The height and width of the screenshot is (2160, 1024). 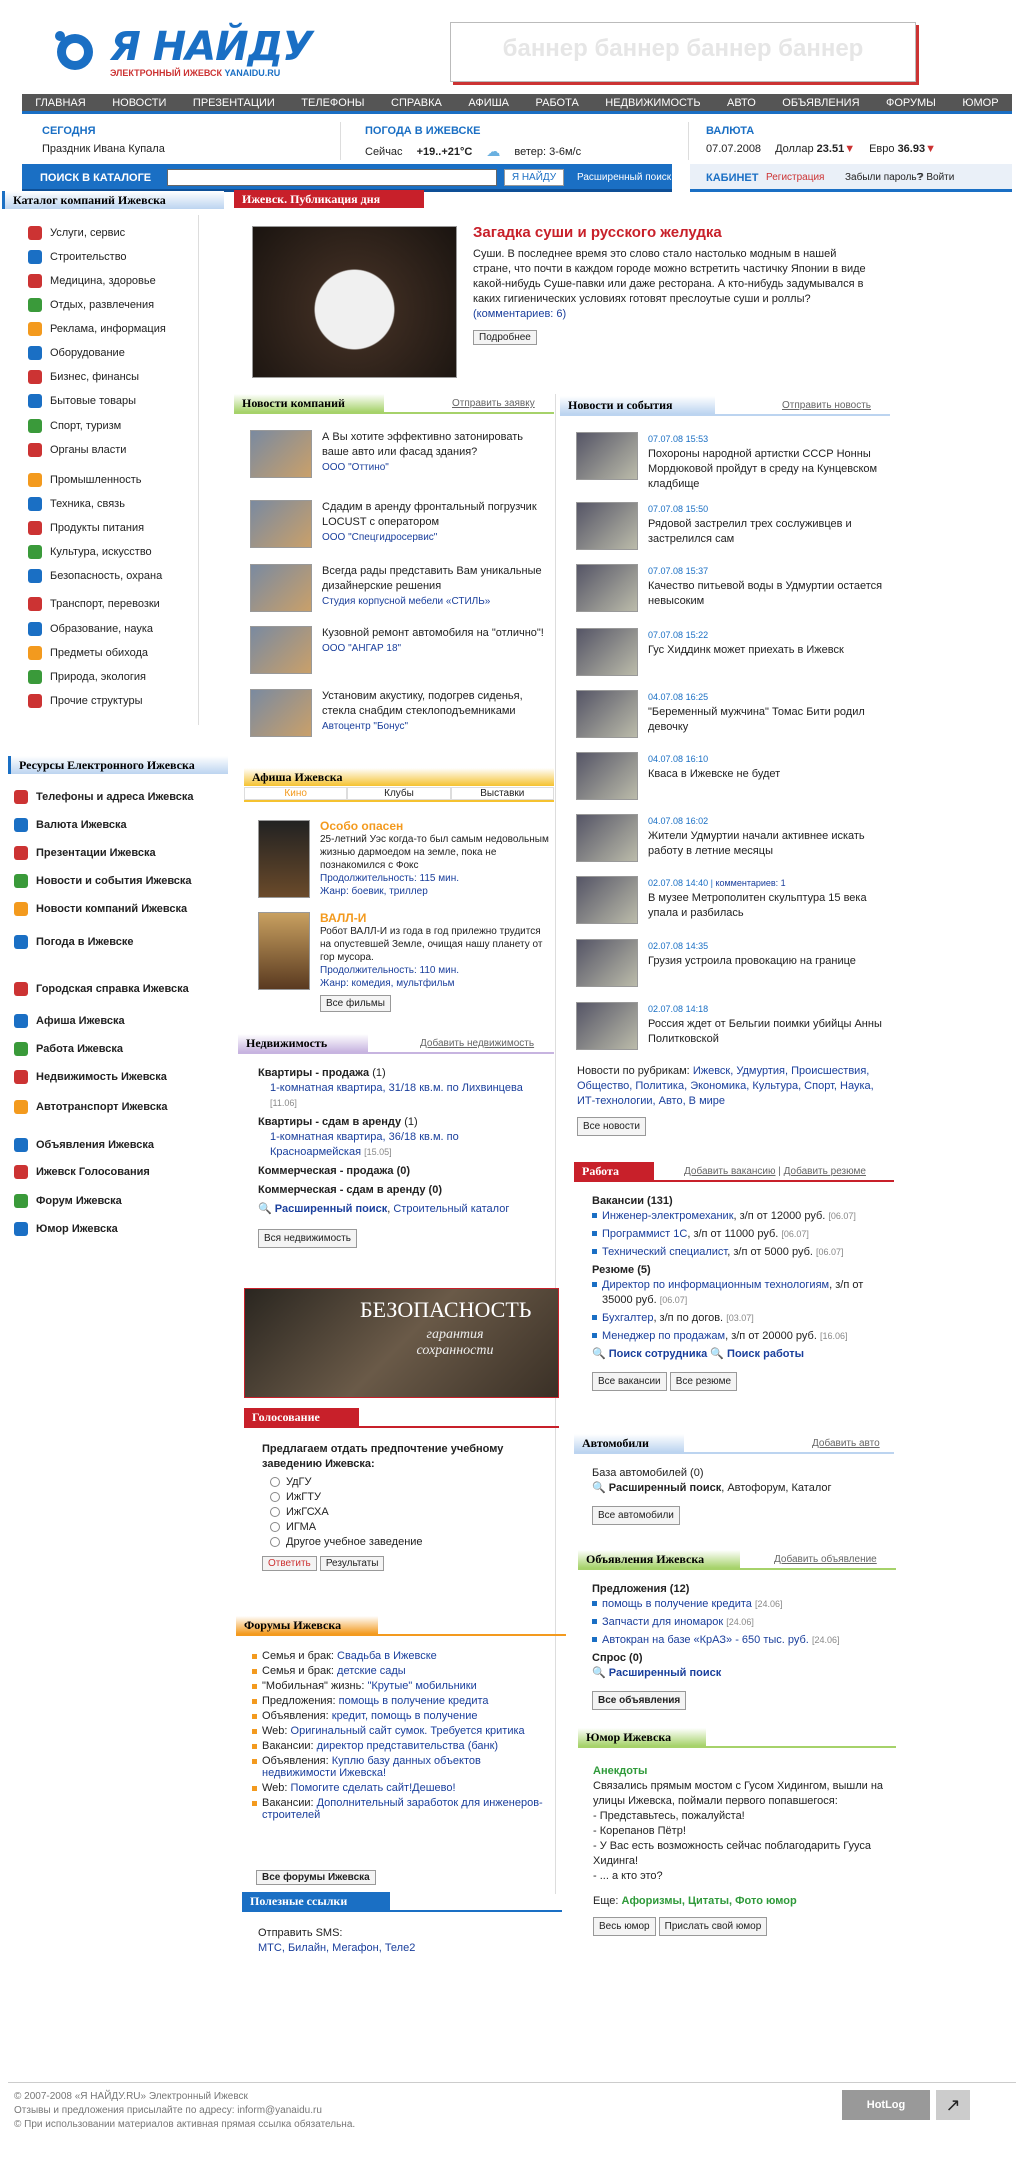 I want to click on forum-topic-link: помощь в получение кредита, so click(x=414, y=1701).